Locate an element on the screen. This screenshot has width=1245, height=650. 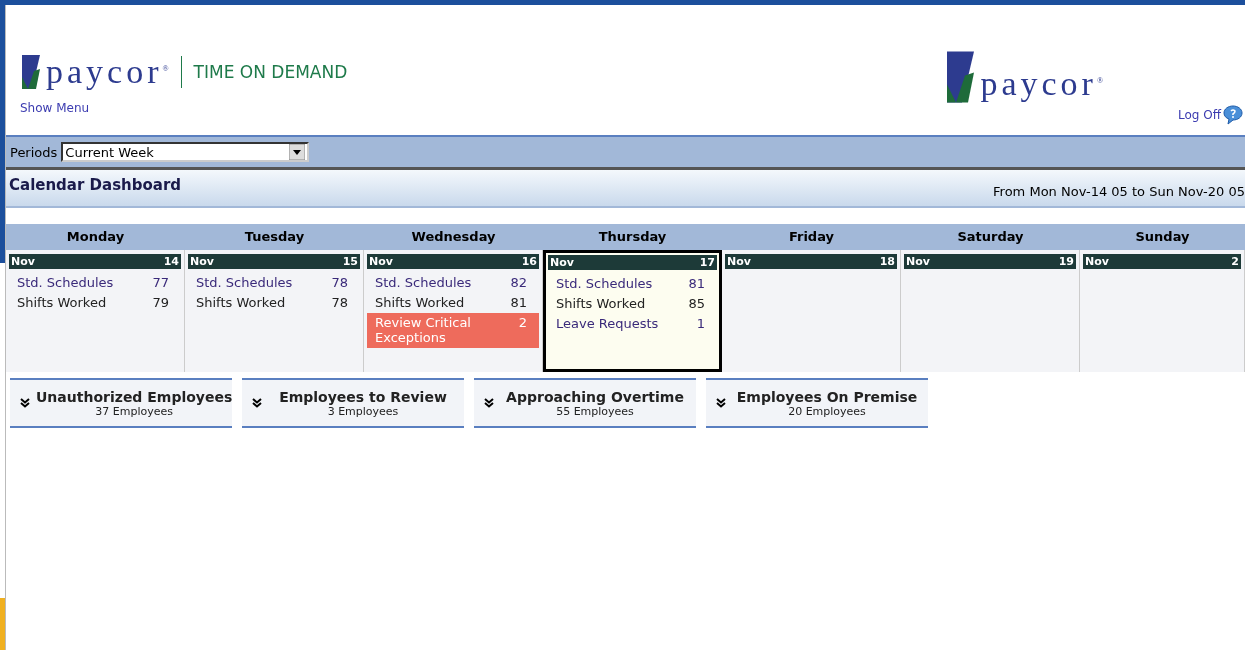
summary-panel: Unauthorized Employees 37 Employees is located at coordinates (121, 403).